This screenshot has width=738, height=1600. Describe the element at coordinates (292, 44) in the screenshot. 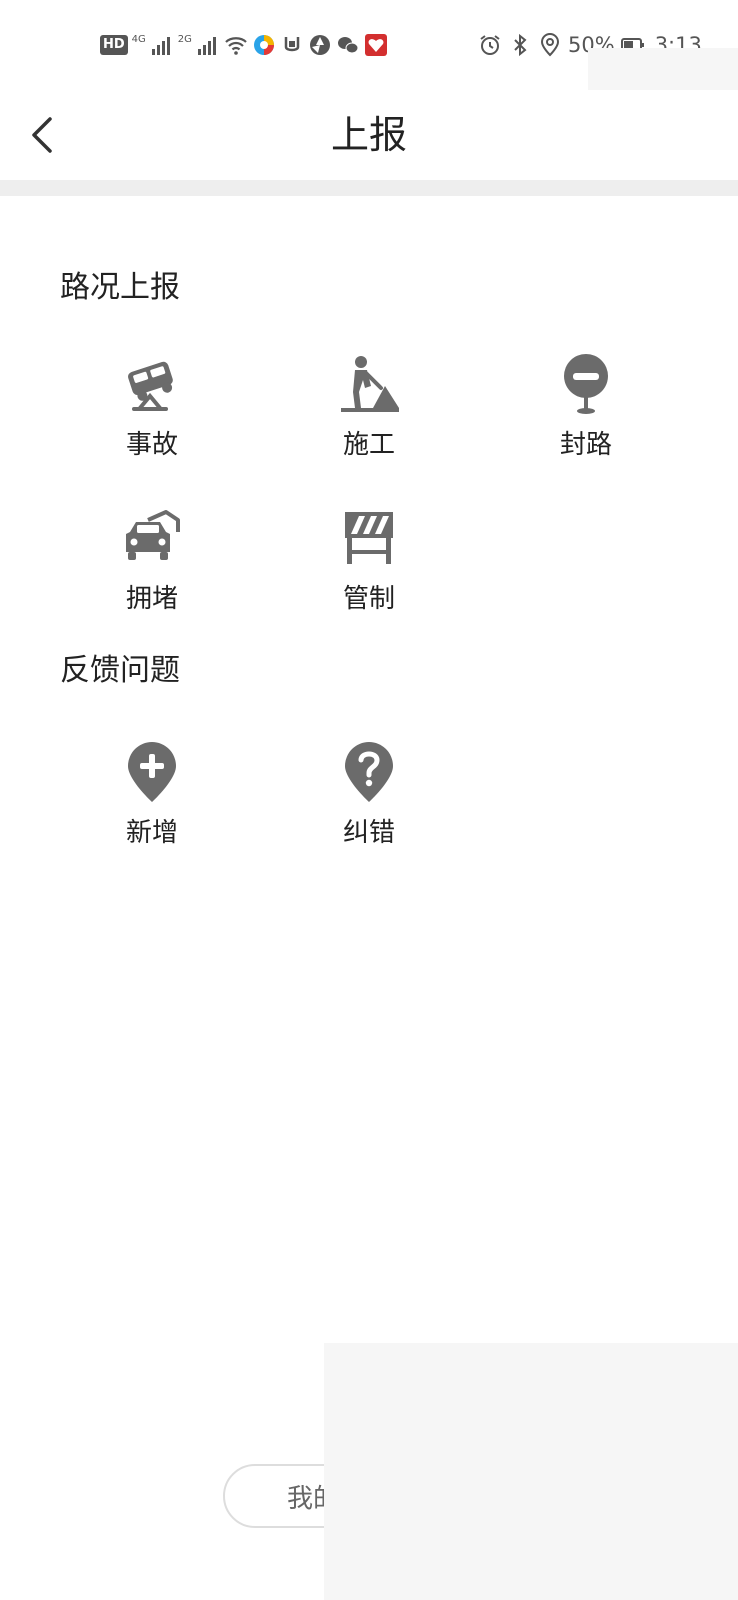

I see `app-notification-icon` at that location.